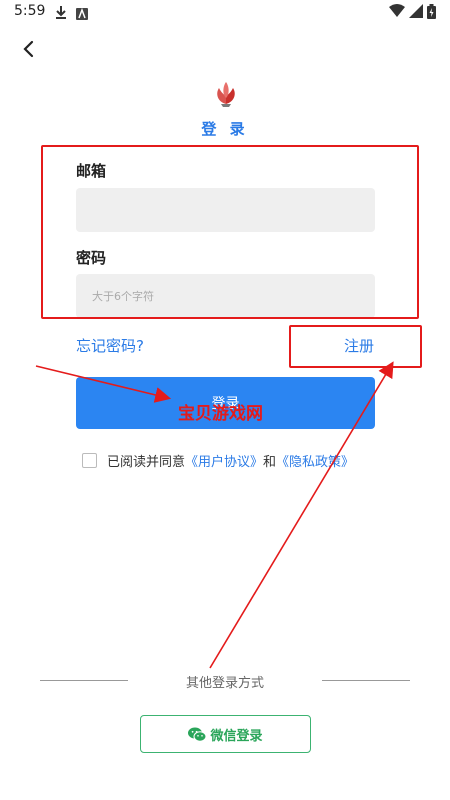  I want to click on status-icons, so click(412, 11).